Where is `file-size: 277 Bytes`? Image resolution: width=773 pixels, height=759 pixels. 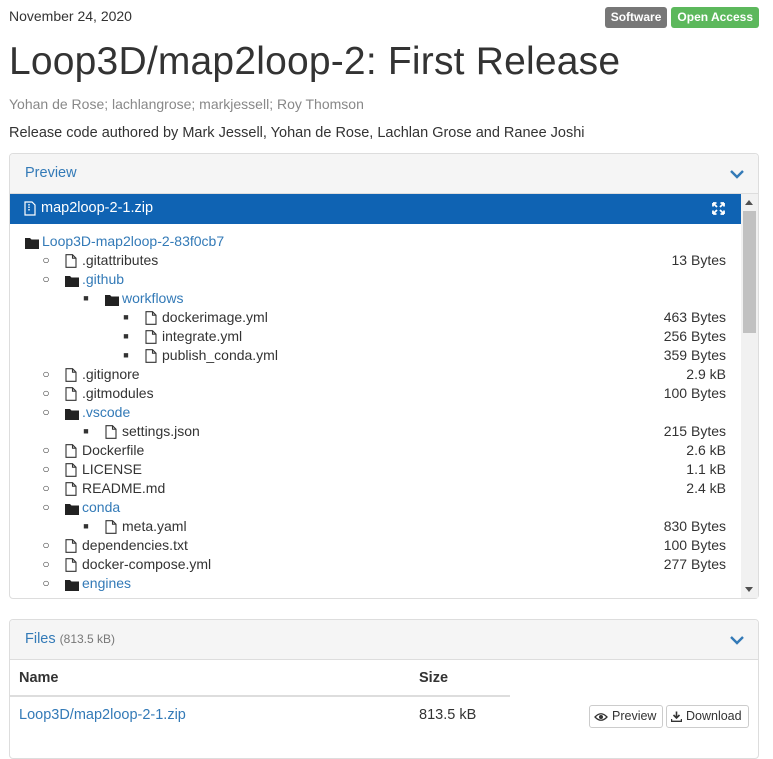 file-size: 277 Bytes is located at coordinates (694, 564).